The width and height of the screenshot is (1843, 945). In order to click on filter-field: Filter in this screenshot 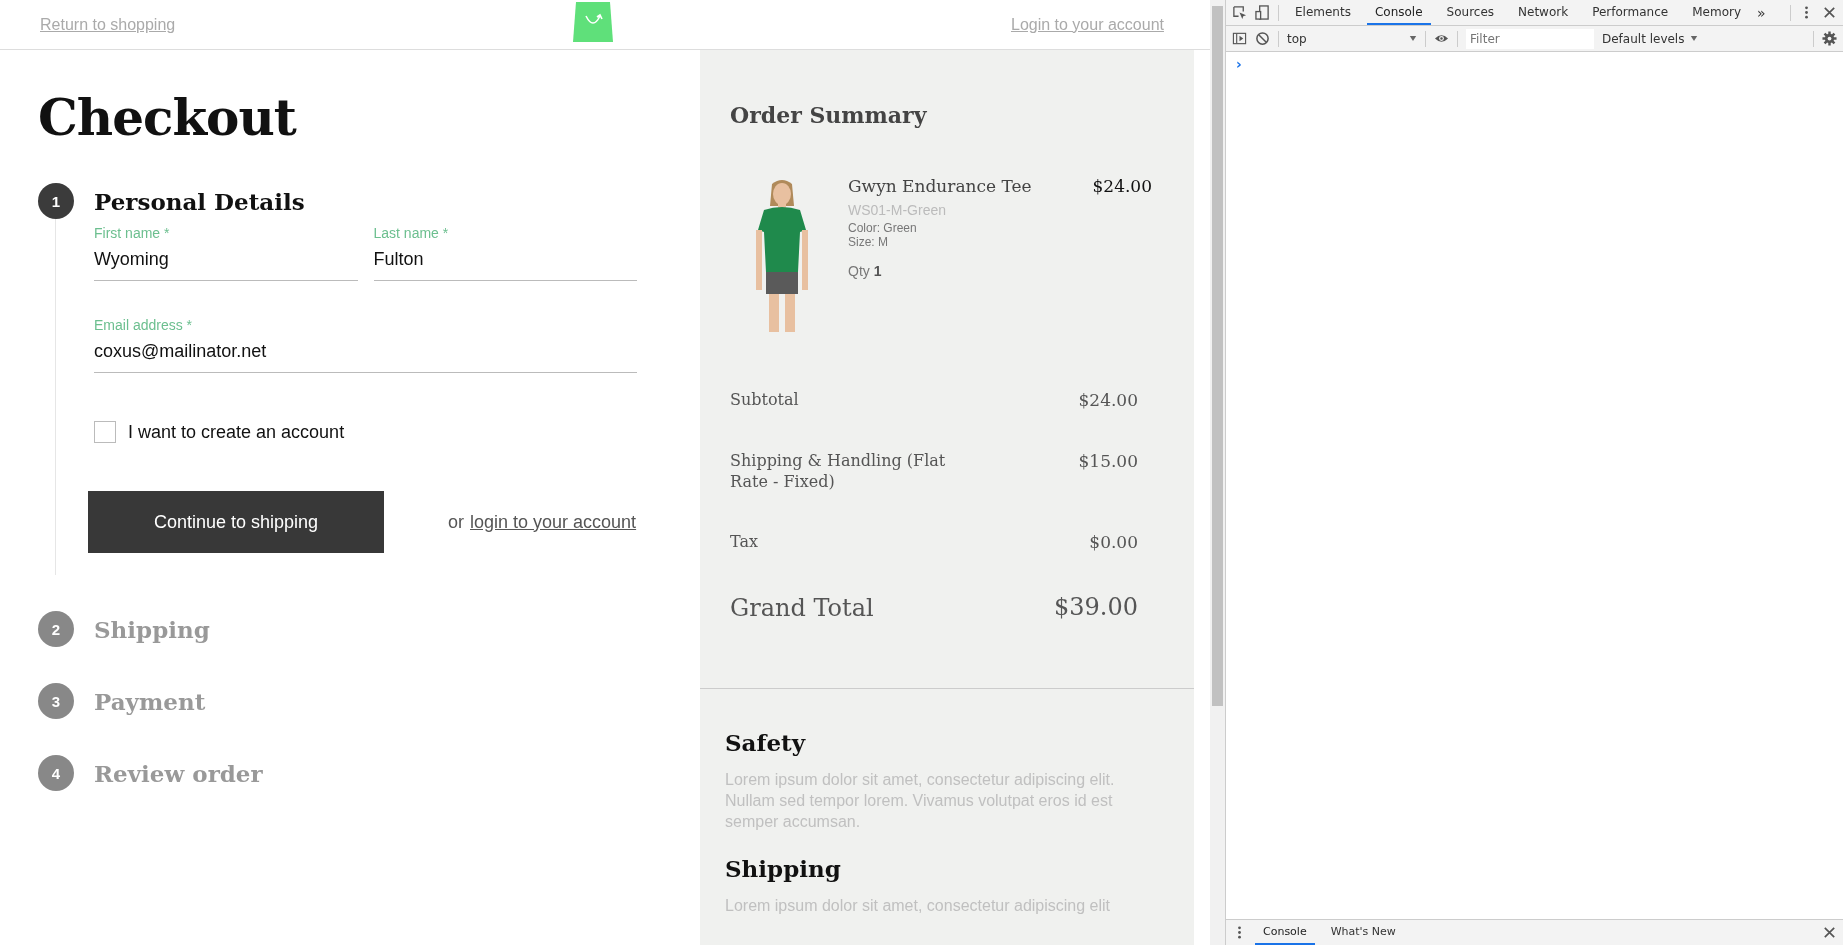, I will do `click(1530, 38)`.